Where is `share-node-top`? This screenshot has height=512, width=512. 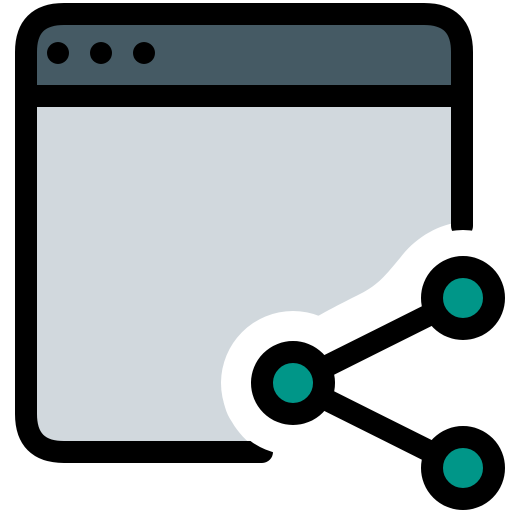
share-node-top is located at coordinates (463, 298).